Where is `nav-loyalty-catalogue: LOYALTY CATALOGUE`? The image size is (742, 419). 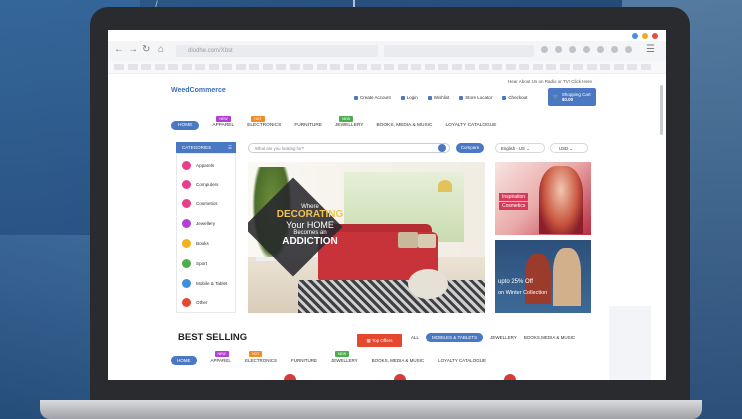 nav-loyalty-catalogue: LOYALTY CATALOGUE is located at coordinates (470, 125).